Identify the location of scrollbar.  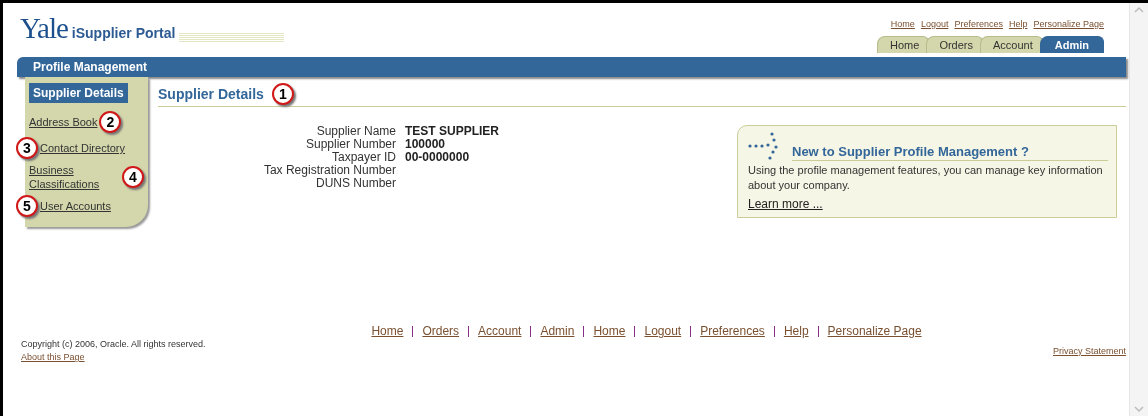
(1138, 209).